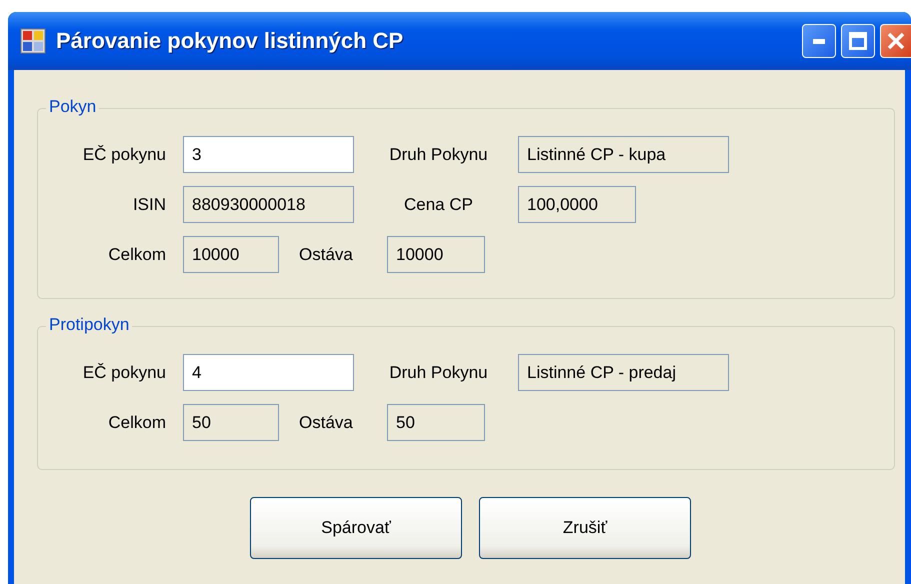  I want to click on maximize-icon, so click(858, 41).